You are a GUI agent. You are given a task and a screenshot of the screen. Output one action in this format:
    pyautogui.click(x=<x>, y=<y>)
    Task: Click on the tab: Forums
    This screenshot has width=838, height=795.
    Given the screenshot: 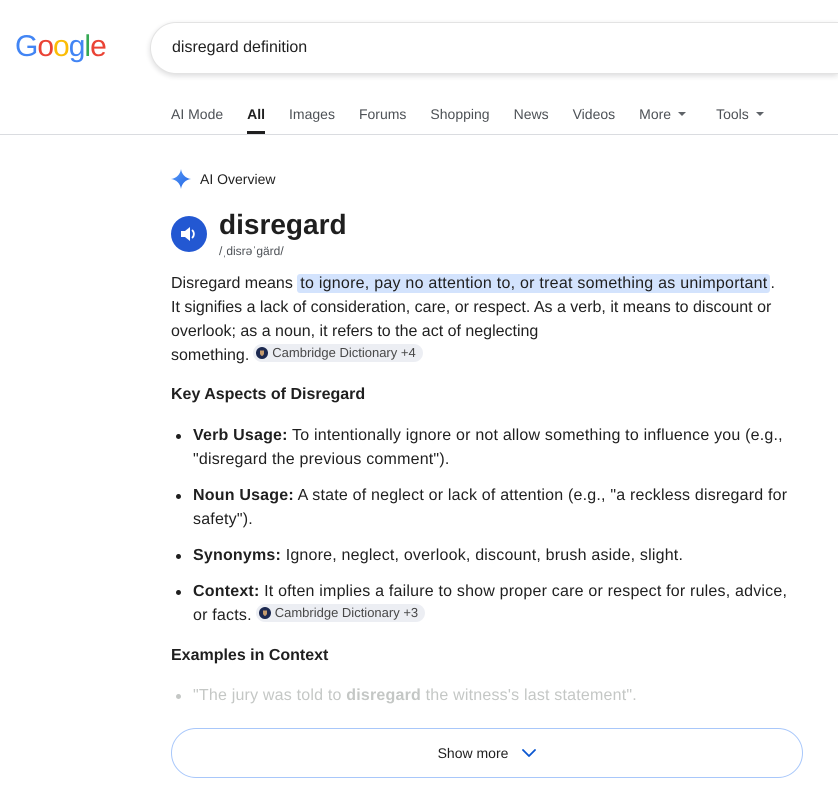 What is the action you would take?
    pyautogui.click(x=382, y=114)
    